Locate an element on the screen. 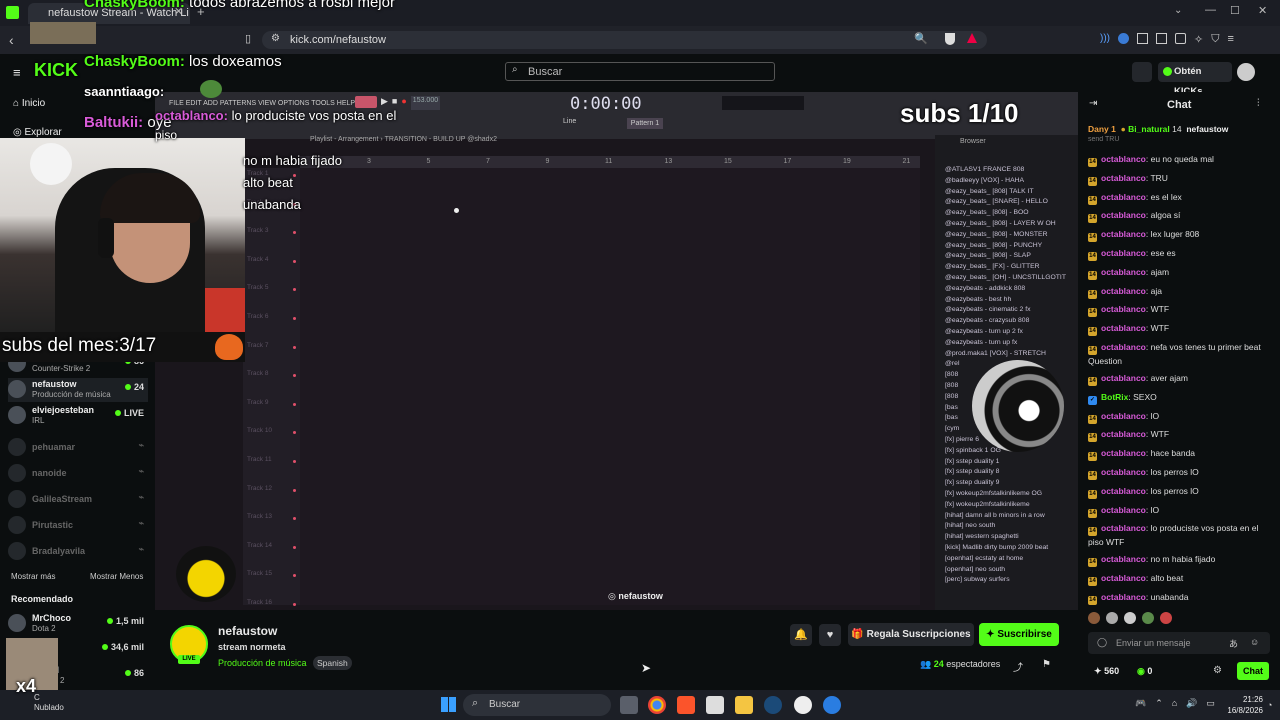 The width and height of the screenshot is (1280, 720). menu-icon: ≡ is located at coordinates (1230, 40).